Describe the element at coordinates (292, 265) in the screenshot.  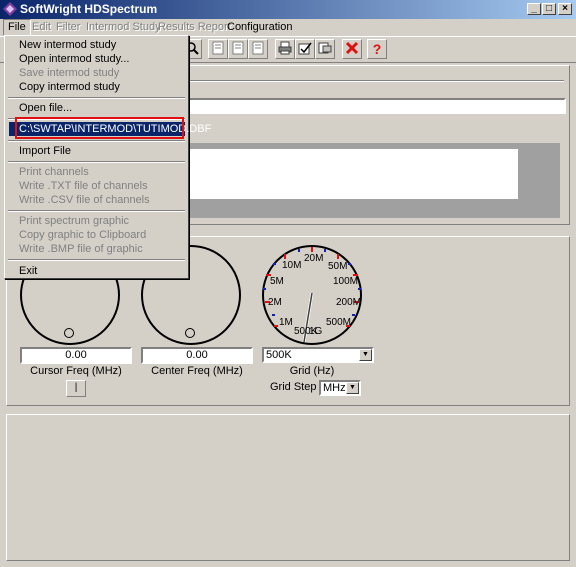
I see `grid-label-10m: 10M` at that location.